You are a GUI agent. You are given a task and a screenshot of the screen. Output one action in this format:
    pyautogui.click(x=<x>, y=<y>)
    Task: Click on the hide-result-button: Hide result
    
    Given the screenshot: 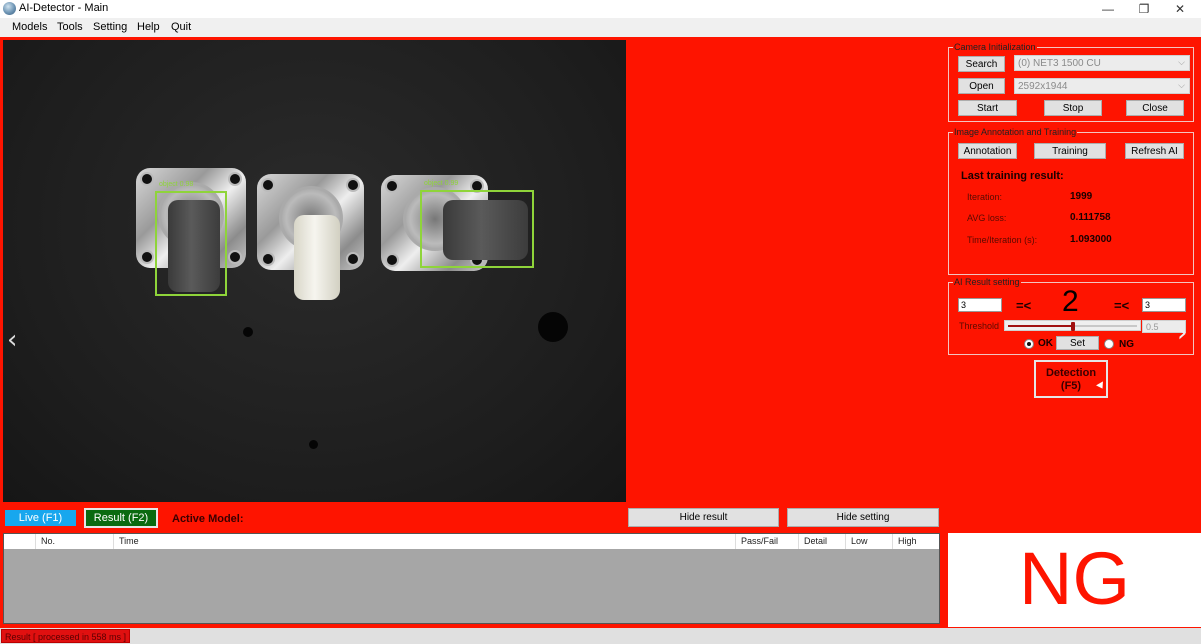 What is the action you would take?
    pyautogui.click(x=703, y=517)
    